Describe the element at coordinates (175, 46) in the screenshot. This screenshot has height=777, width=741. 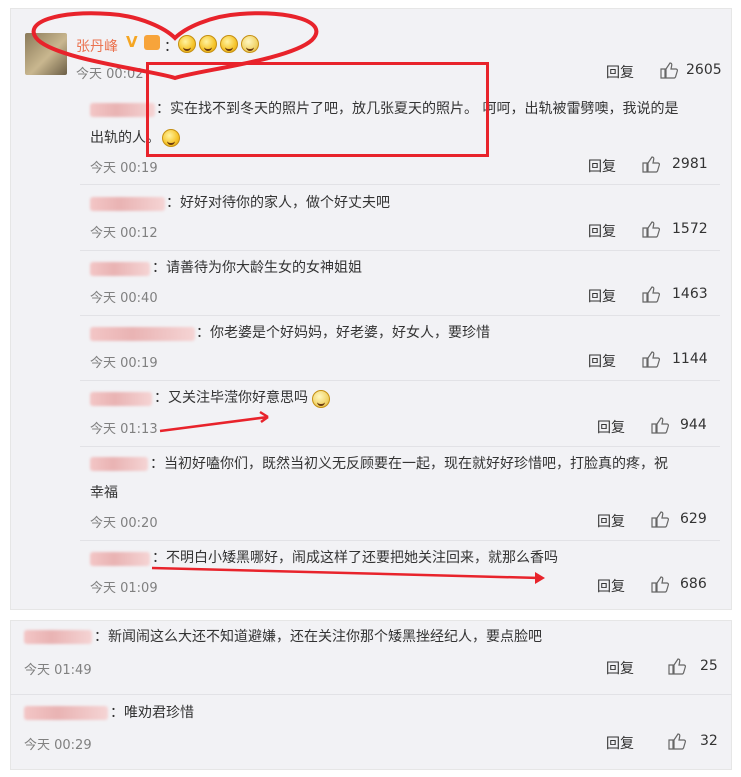
I see `annotation-heart-outline` at that location.